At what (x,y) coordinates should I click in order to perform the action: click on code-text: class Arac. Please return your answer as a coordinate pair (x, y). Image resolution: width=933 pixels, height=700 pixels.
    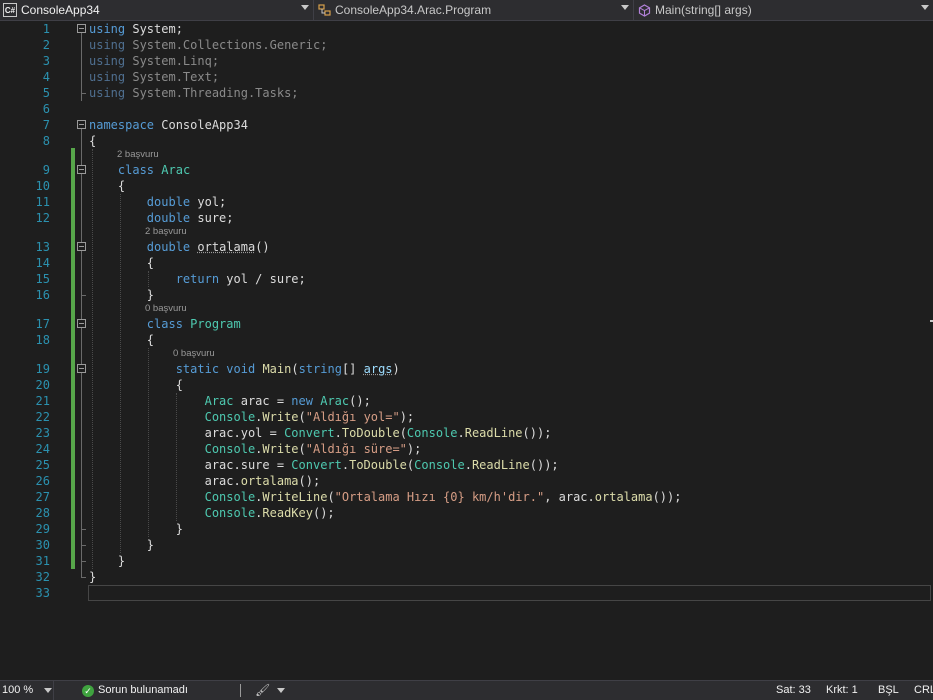
    Looking at the image, I should click on (139, 170).